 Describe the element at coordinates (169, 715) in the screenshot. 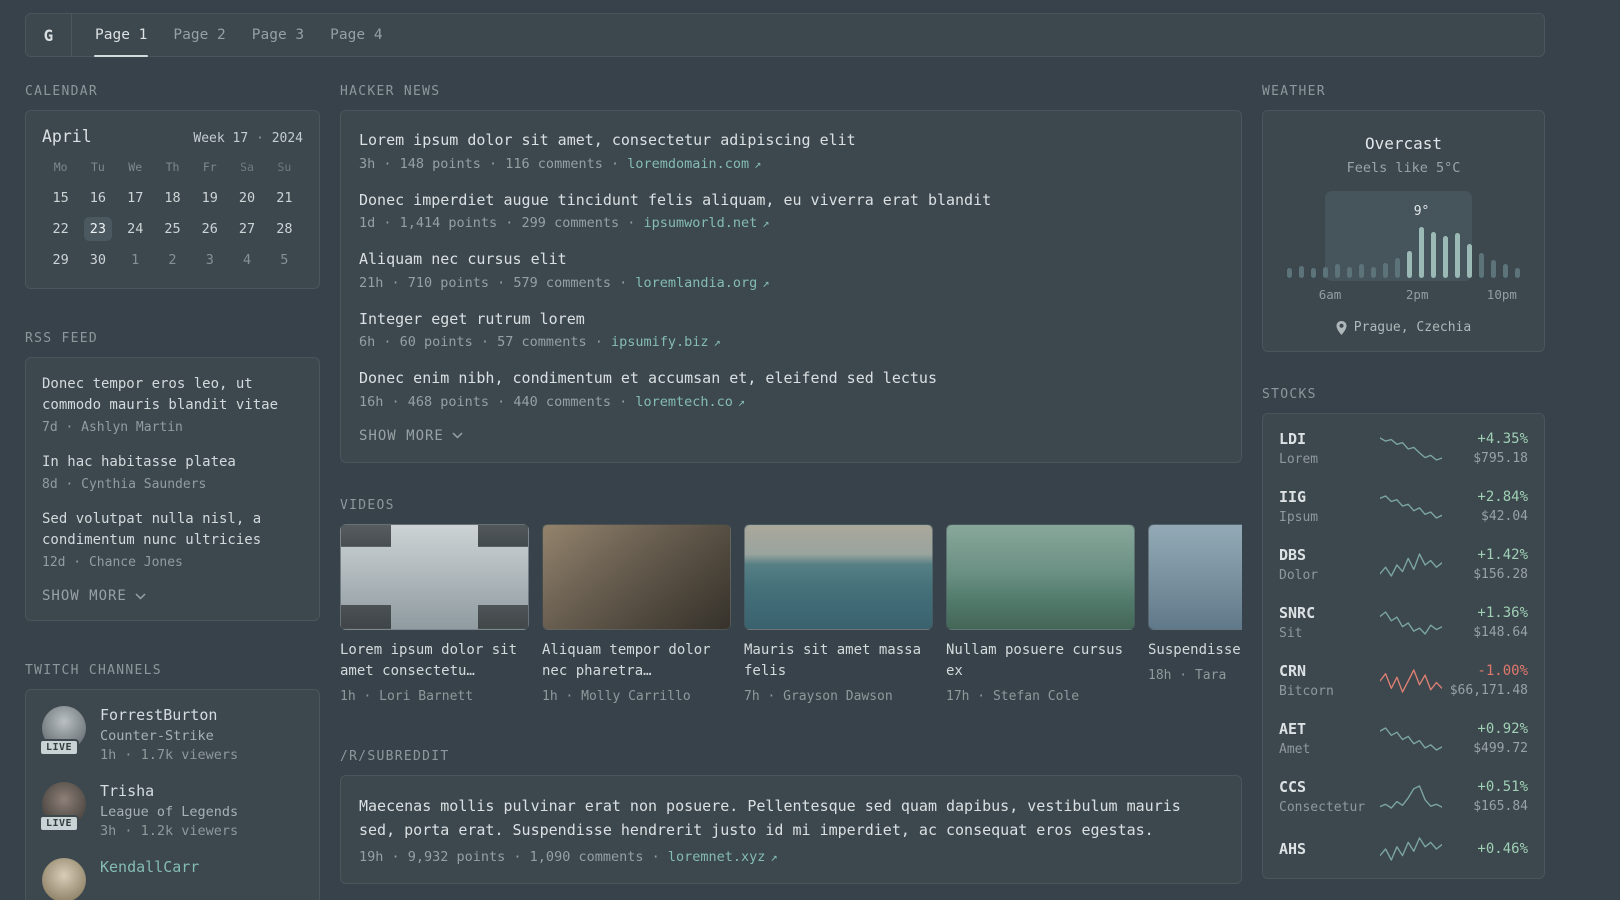

I see `channel-name: ForrestBurton` at that location.